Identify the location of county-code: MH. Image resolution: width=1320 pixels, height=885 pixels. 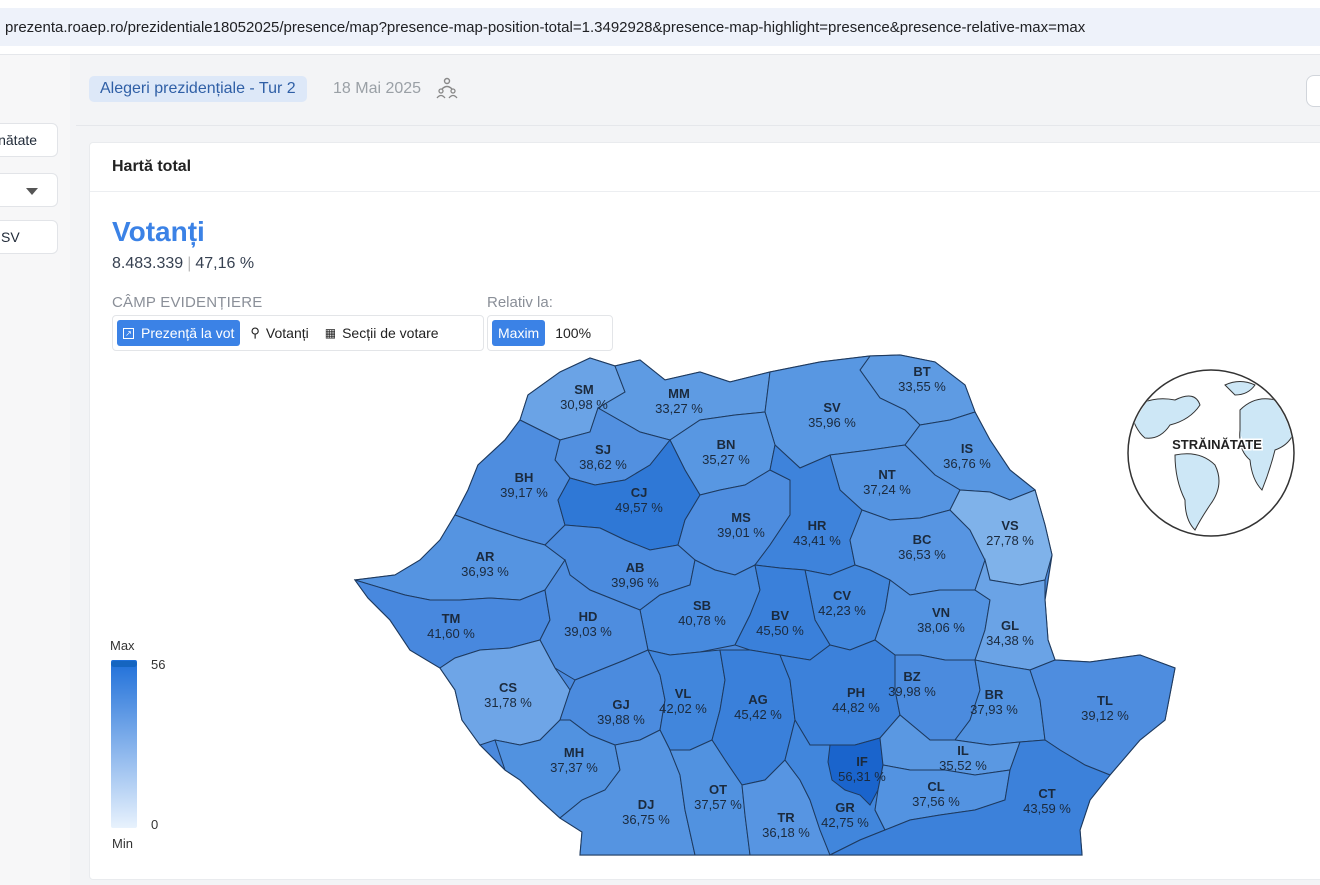
(574, 752).